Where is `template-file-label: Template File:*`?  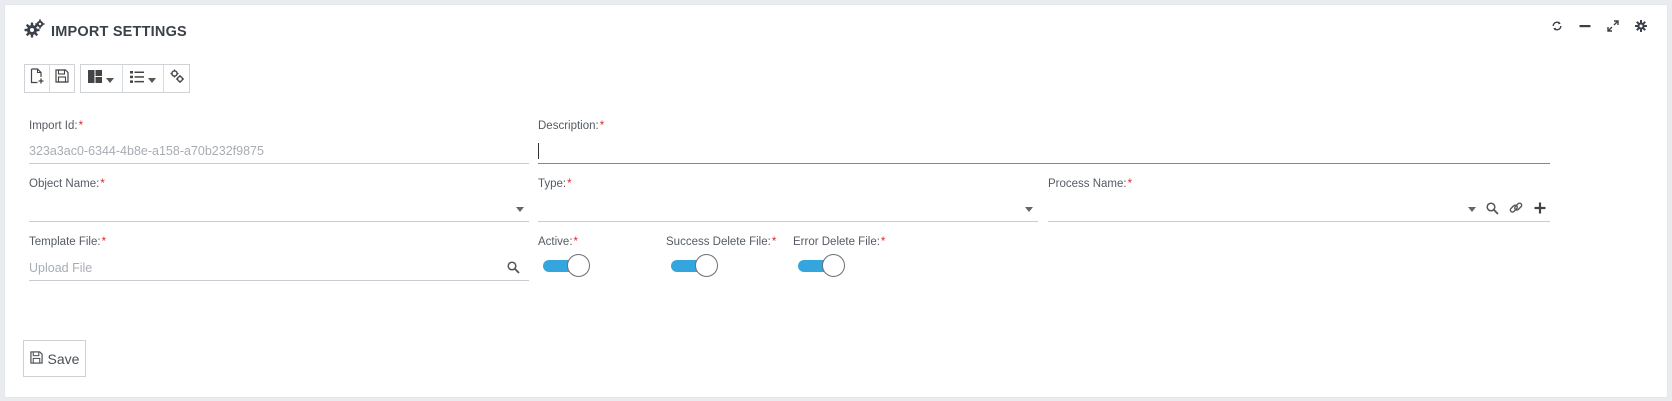 template-file-label: Template File:* is located at coordinates (68, 242).